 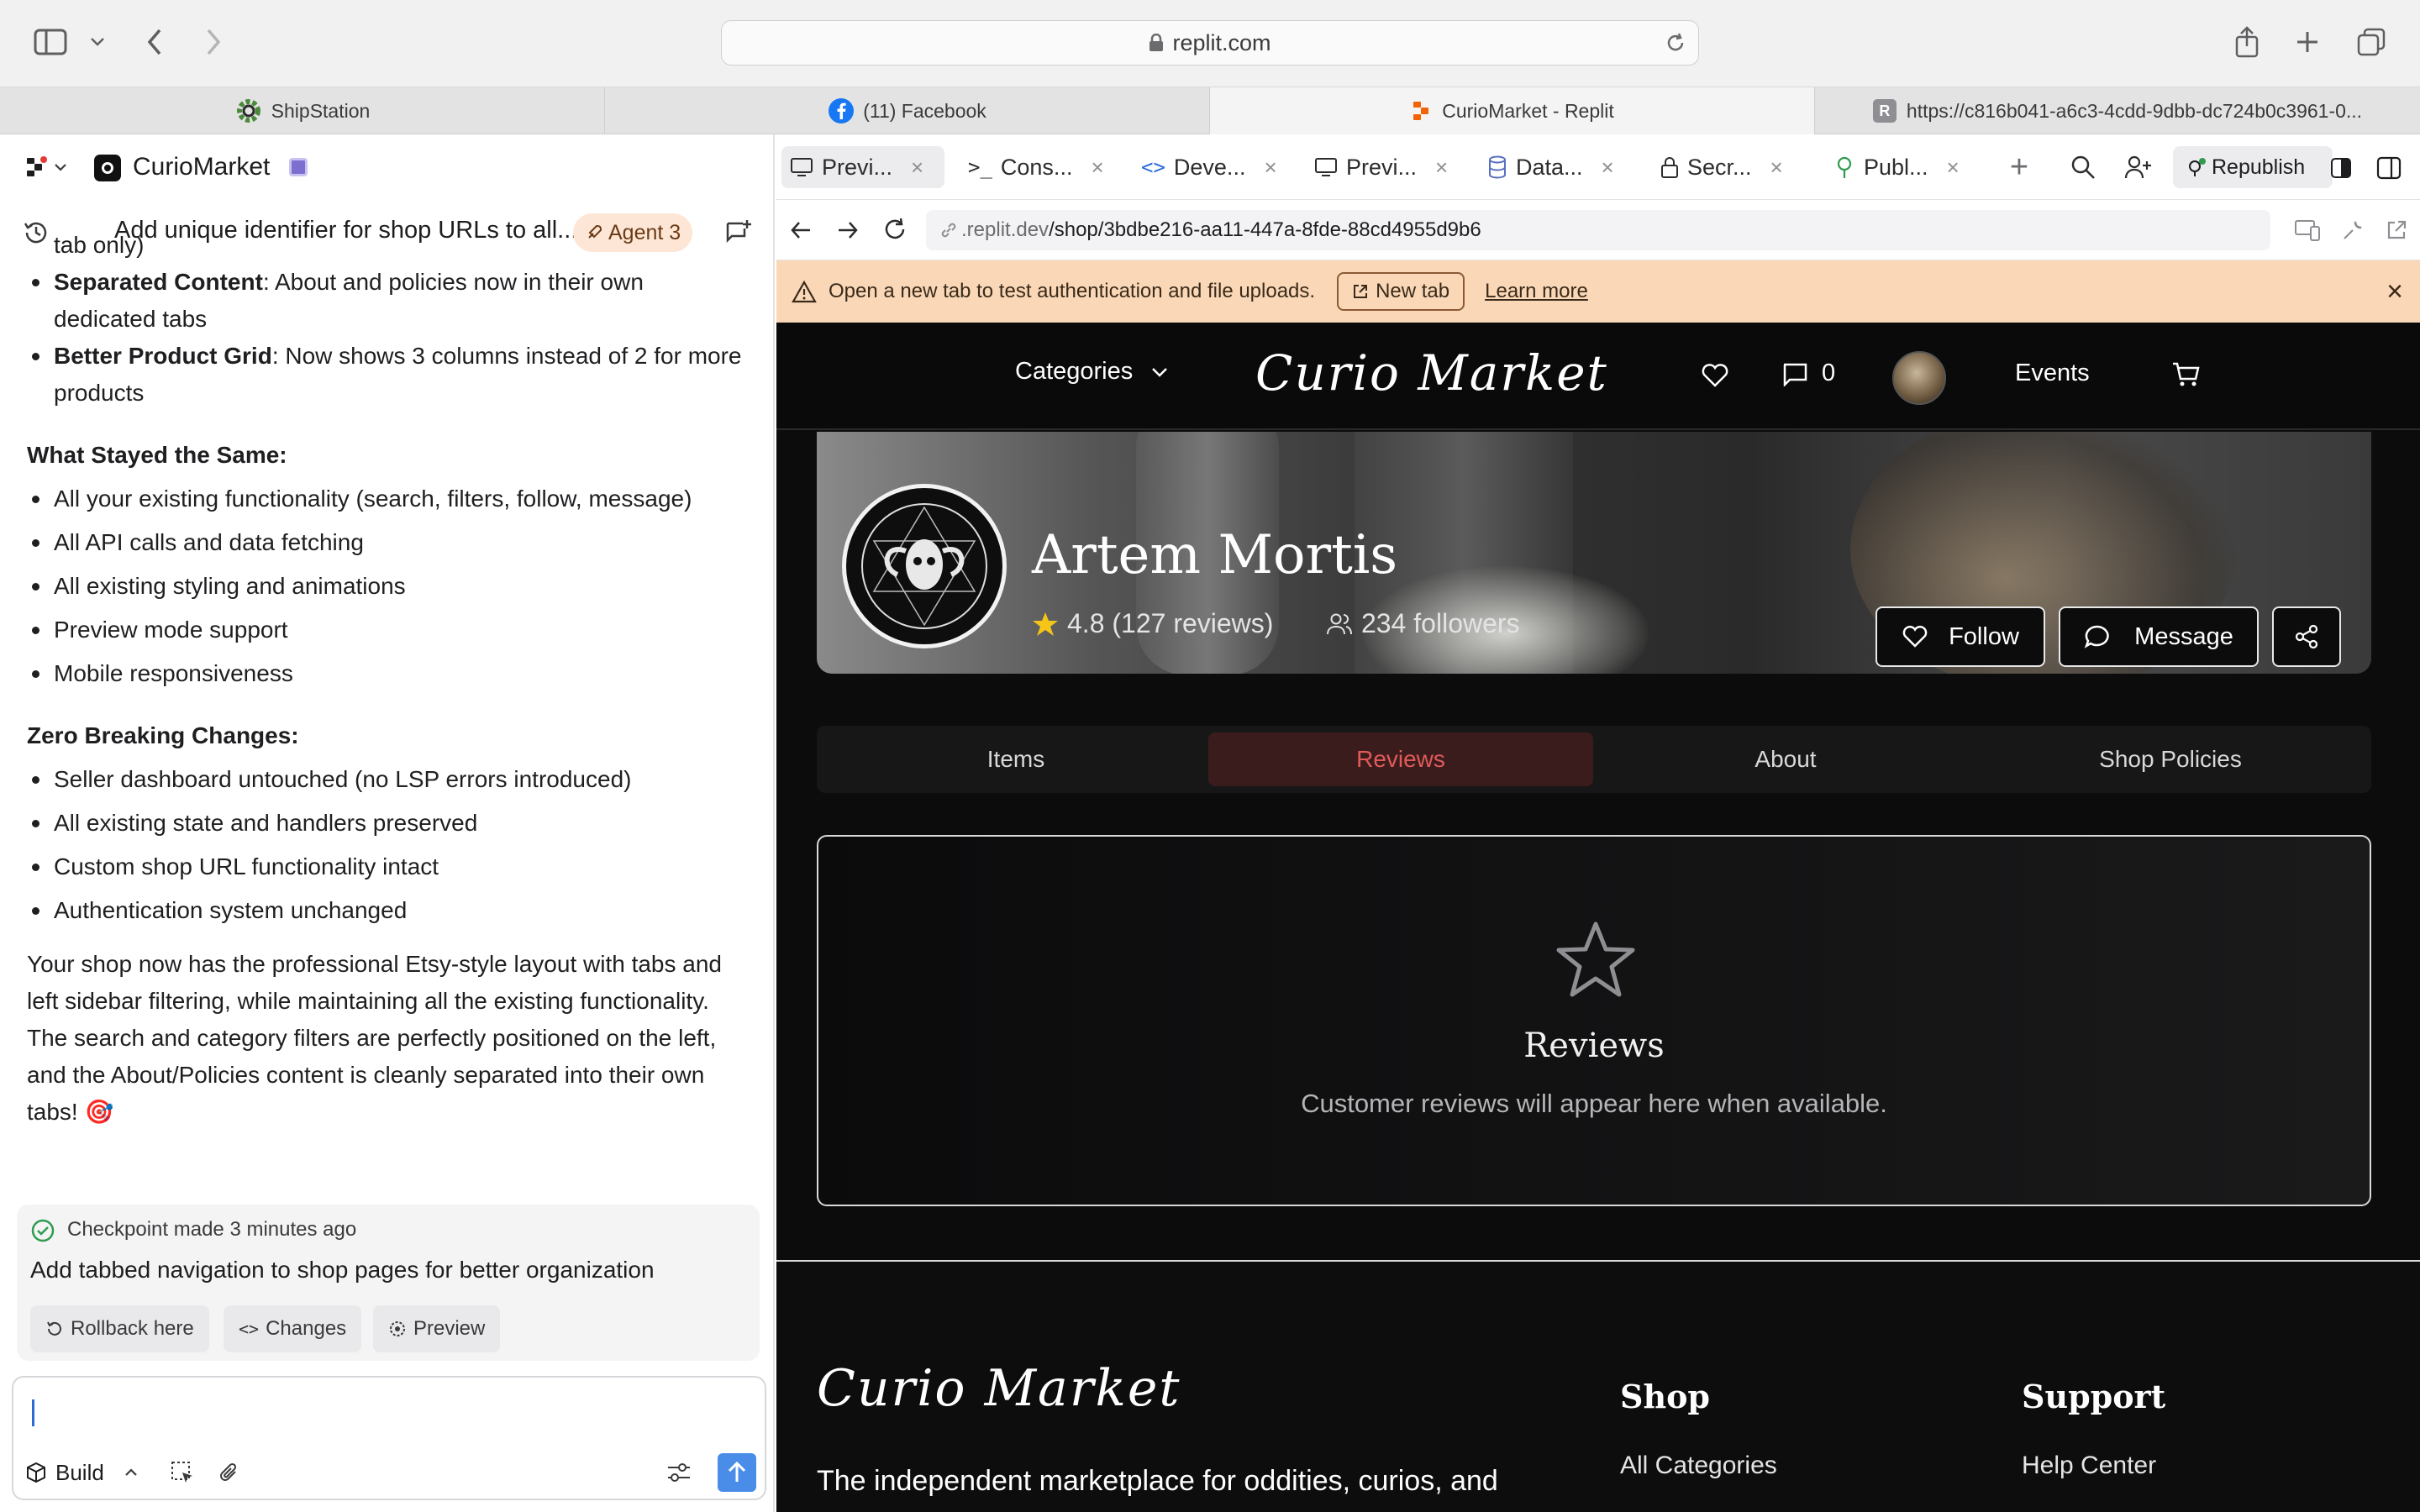 I want to click on attach-icon, so click(x=229, y=1472).